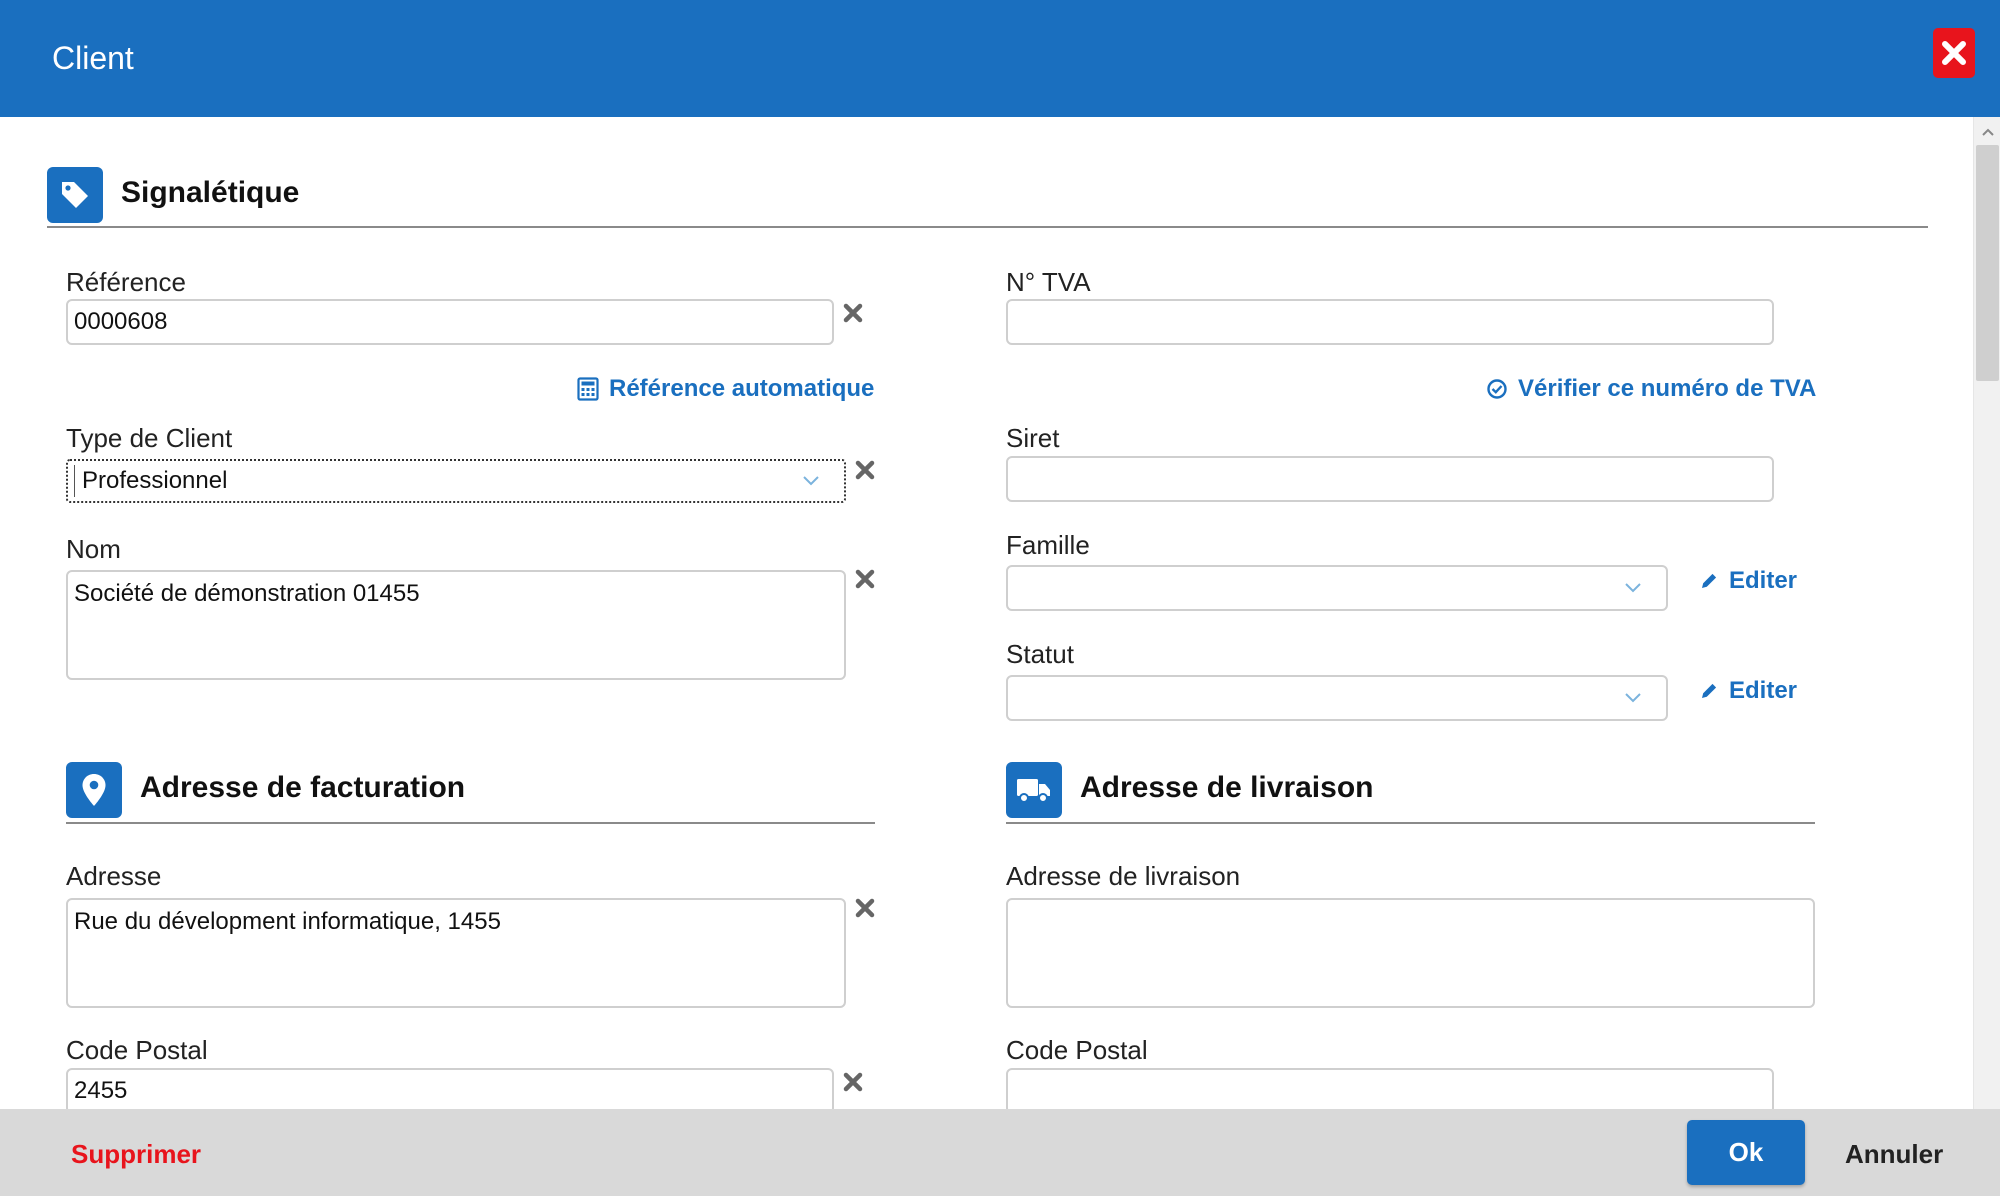 This screenshot has width=2000, height=1196. I want to click on reference-label: Référence, so click(126, 282).